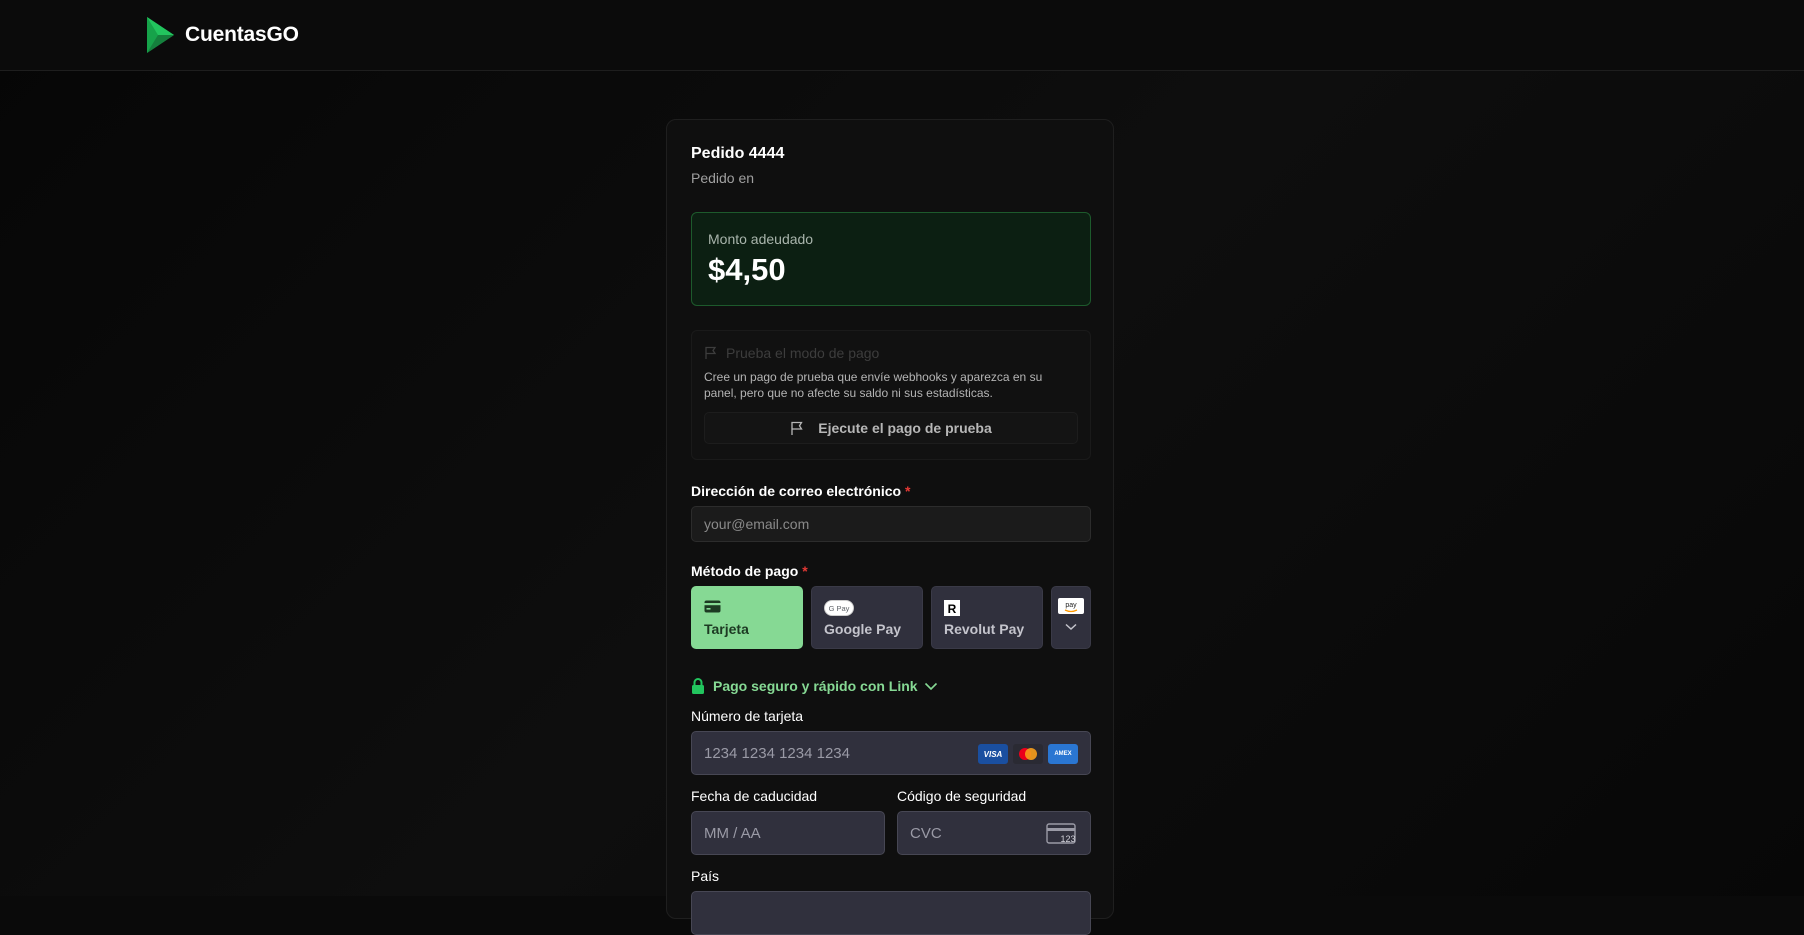  Describe the element at coordinates (242, 34) in the screenshot. I see `brand-name: CuentasGO` at that location.